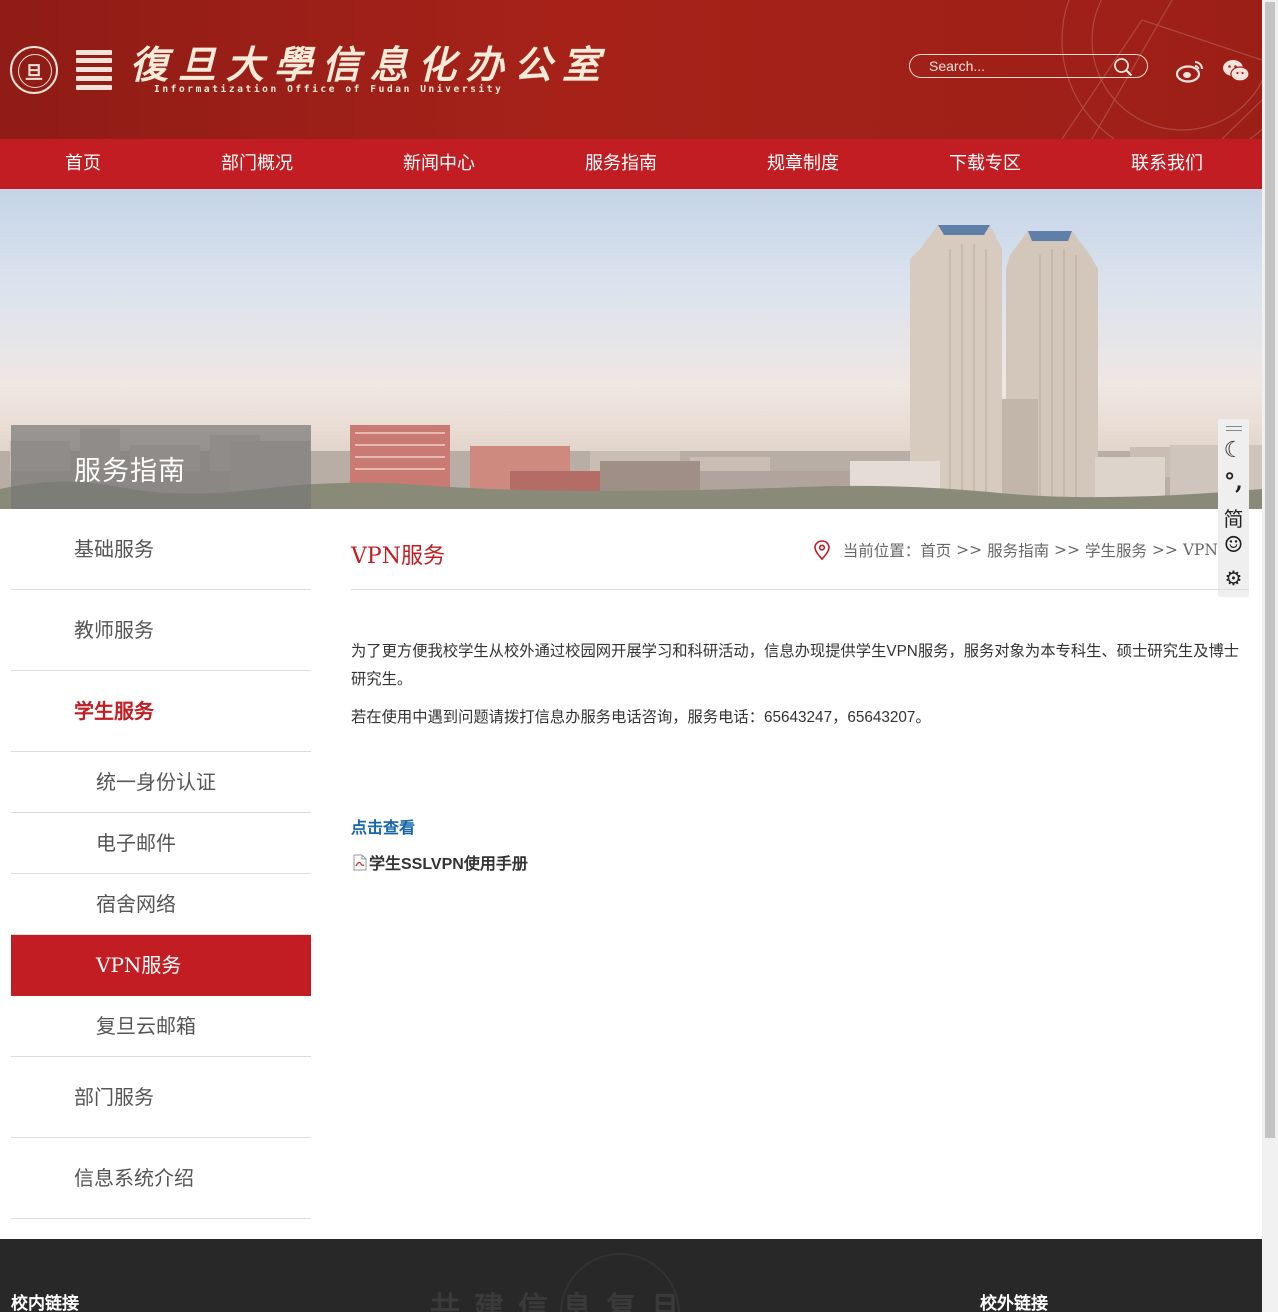 This screenshot has height=1312, width=1278. What do you see at coordinates (562, 1301) in the screenshot?
I see `footer-motto-watermark: 共建信息复旦` at bounding box center [562, 1301].